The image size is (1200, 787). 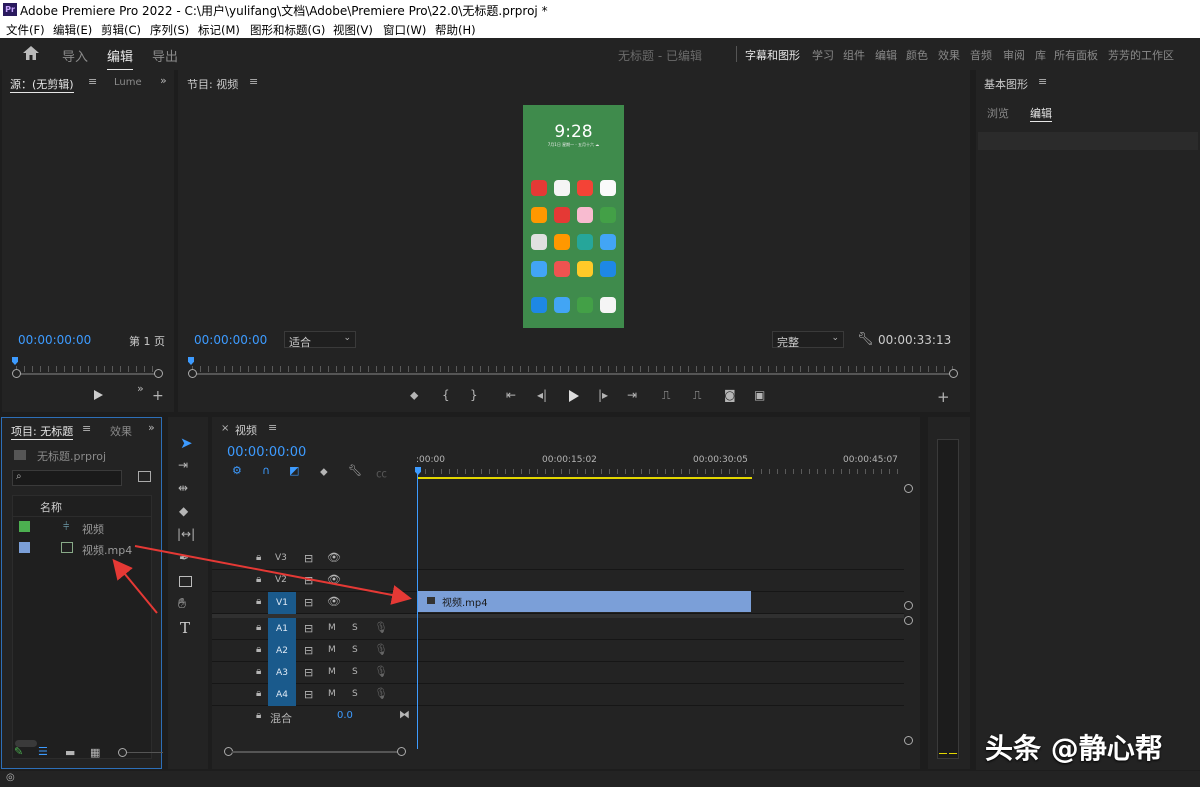 I want to click on arrow-to-item, so click(x=135, y=586).